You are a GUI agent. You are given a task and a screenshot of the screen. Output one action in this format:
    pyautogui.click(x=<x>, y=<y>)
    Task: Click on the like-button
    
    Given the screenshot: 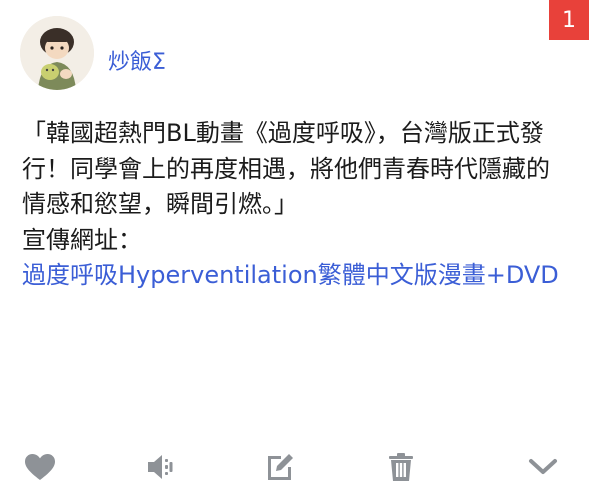 What is the action you would take?
    pyautogui.click(x=40, y=467)
    